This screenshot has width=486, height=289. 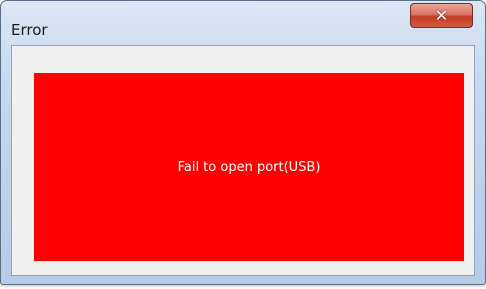 I want to click on error-message: Fail to open port(USB), so click(x=249, y=167).